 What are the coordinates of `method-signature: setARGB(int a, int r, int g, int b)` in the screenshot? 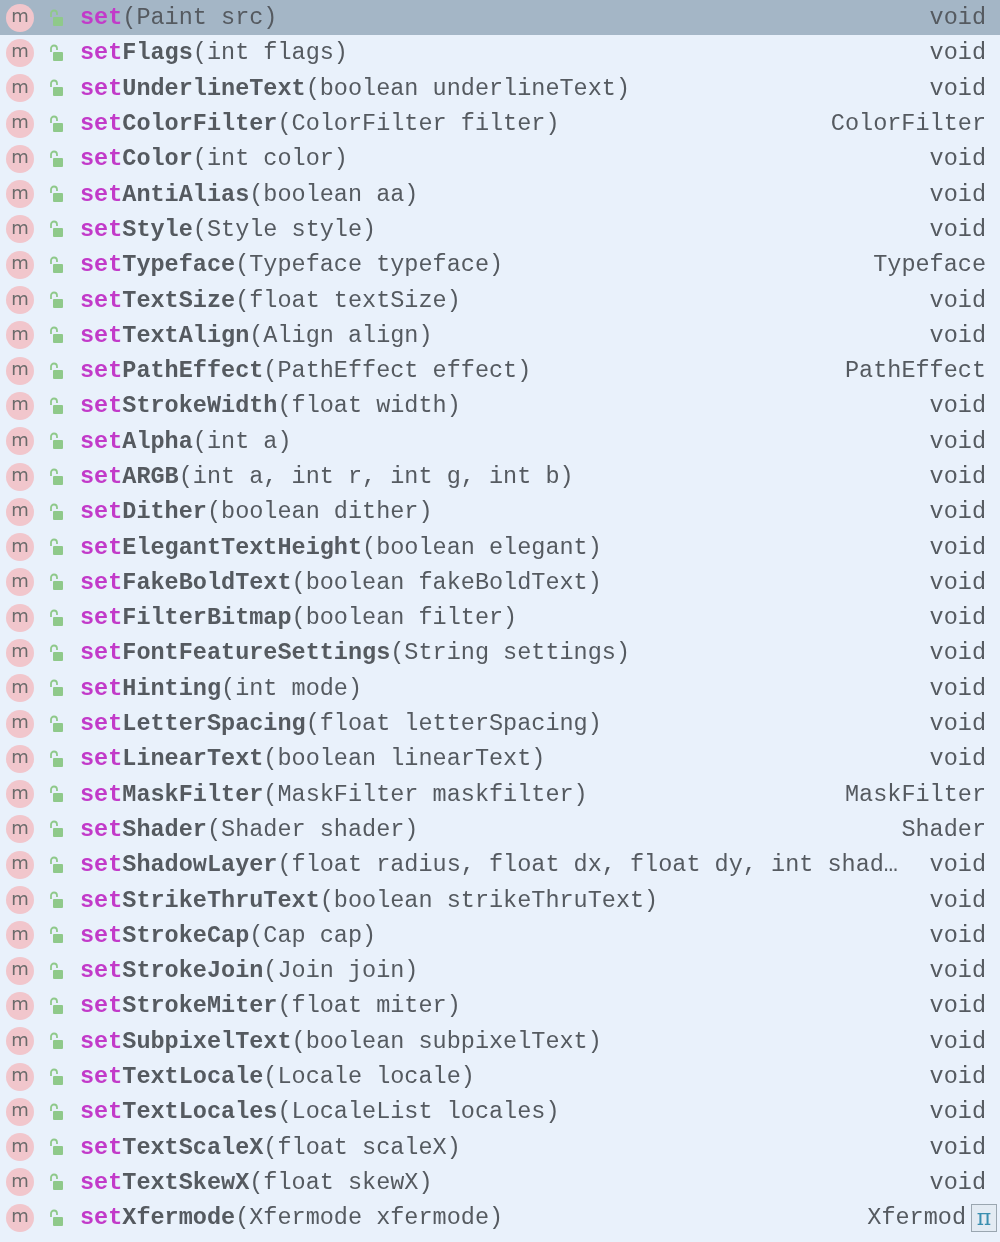 It's located at (327, 476).